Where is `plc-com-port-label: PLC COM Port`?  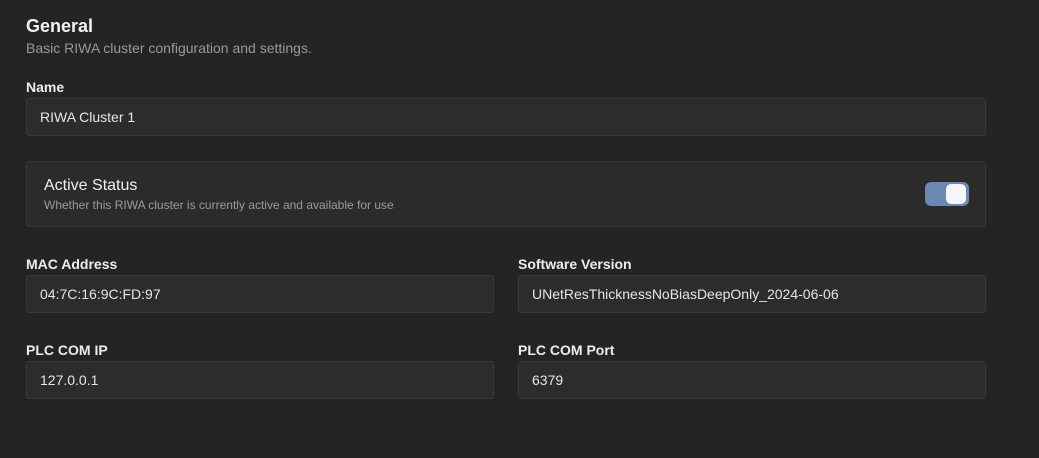 plc-com-port-label: PLC COM Port is located at coordinates (566, 350).